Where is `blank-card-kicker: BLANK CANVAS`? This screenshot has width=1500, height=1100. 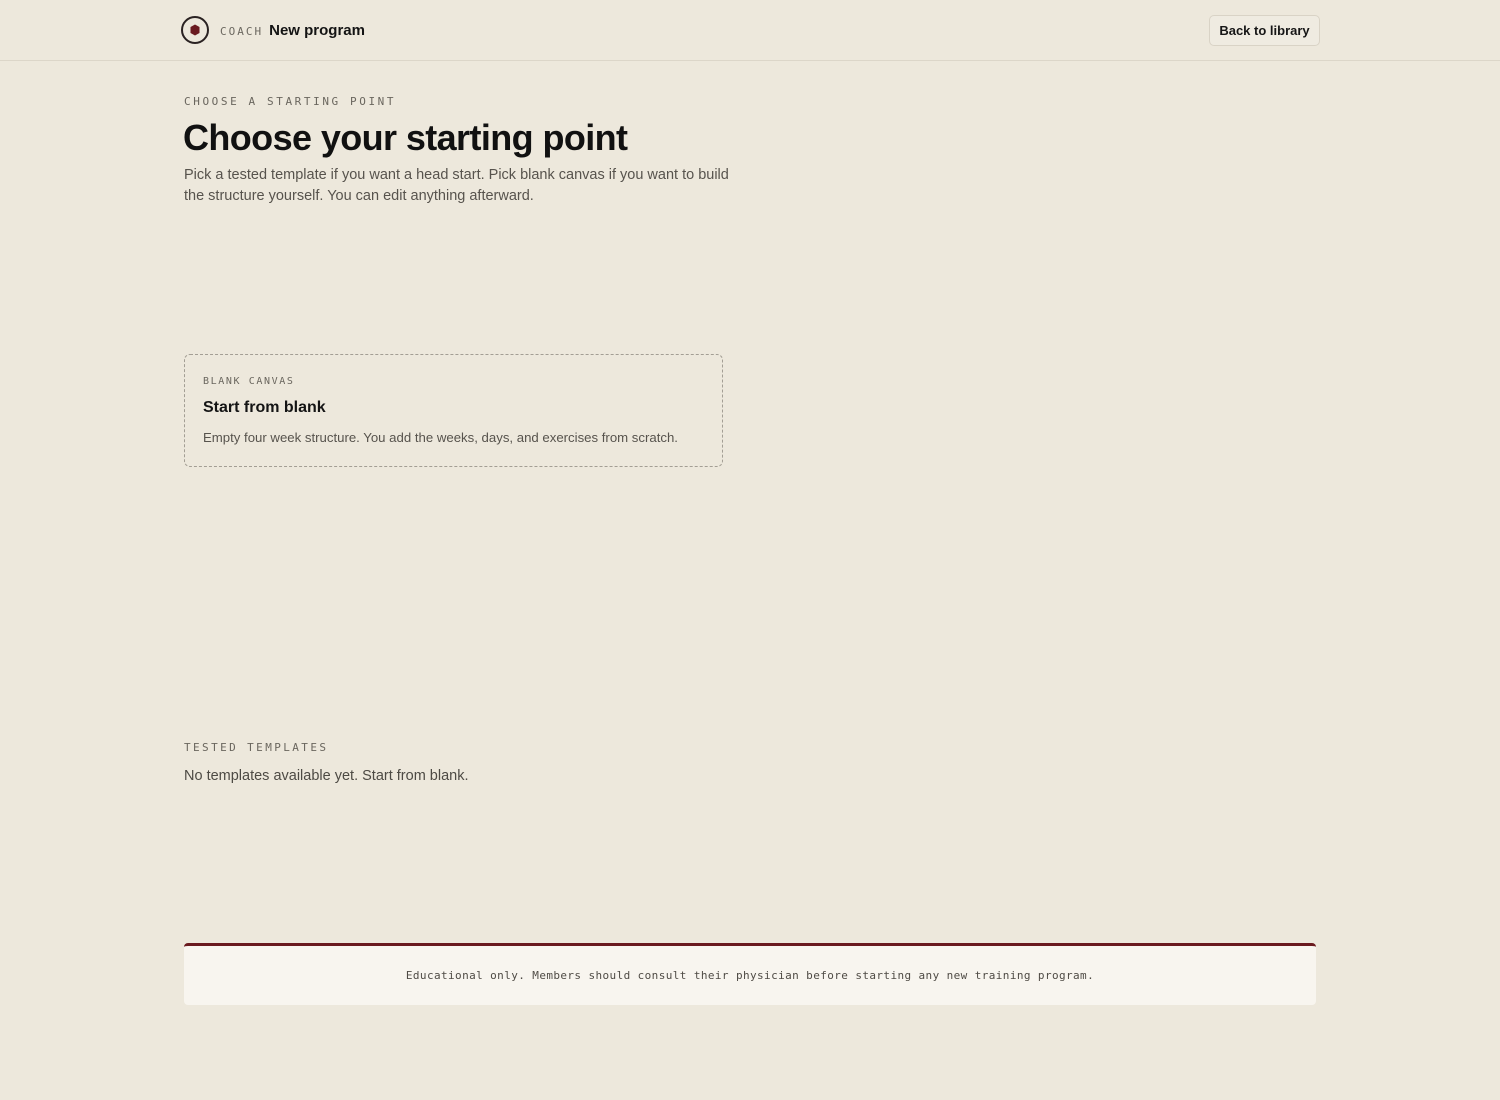
blank-card-kicker: BLANK CANVAS is located at coordinates (249, 381).